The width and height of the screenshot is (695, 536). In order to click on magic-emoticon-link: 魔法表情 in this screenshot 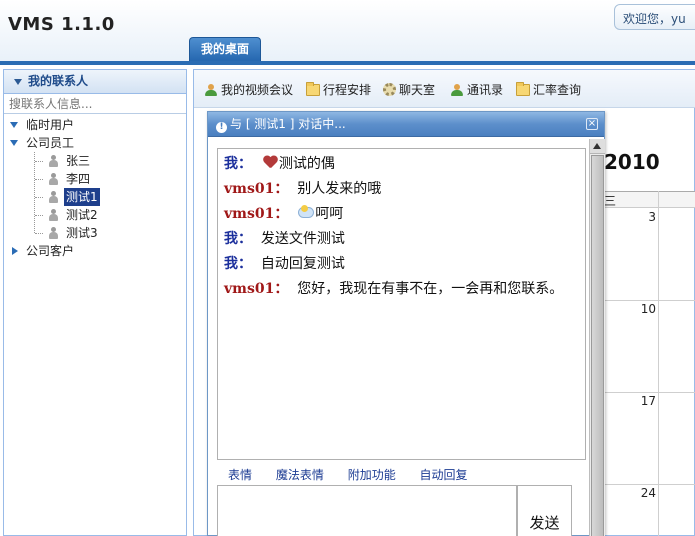, I will do `click(300, 475)`.